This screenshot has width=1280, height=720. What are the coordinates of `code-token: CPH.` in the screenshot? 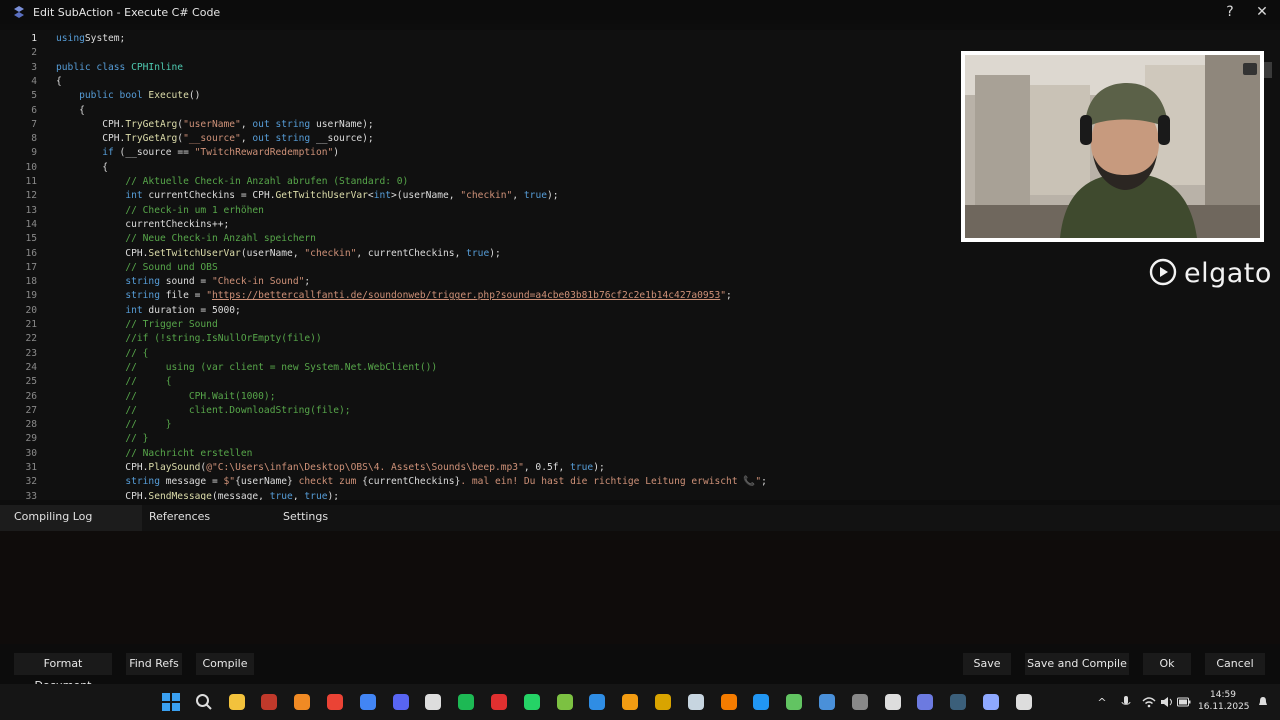 It's located at (91, 124).